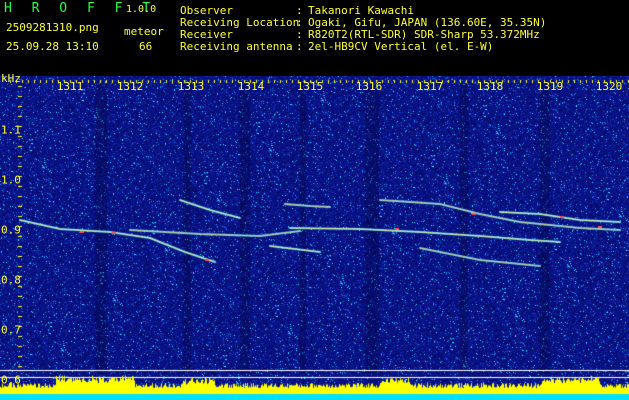 This screenshot has width=629, height=400. I want to click on info-label-antenna: Receiving antenna, so click(236, 46).